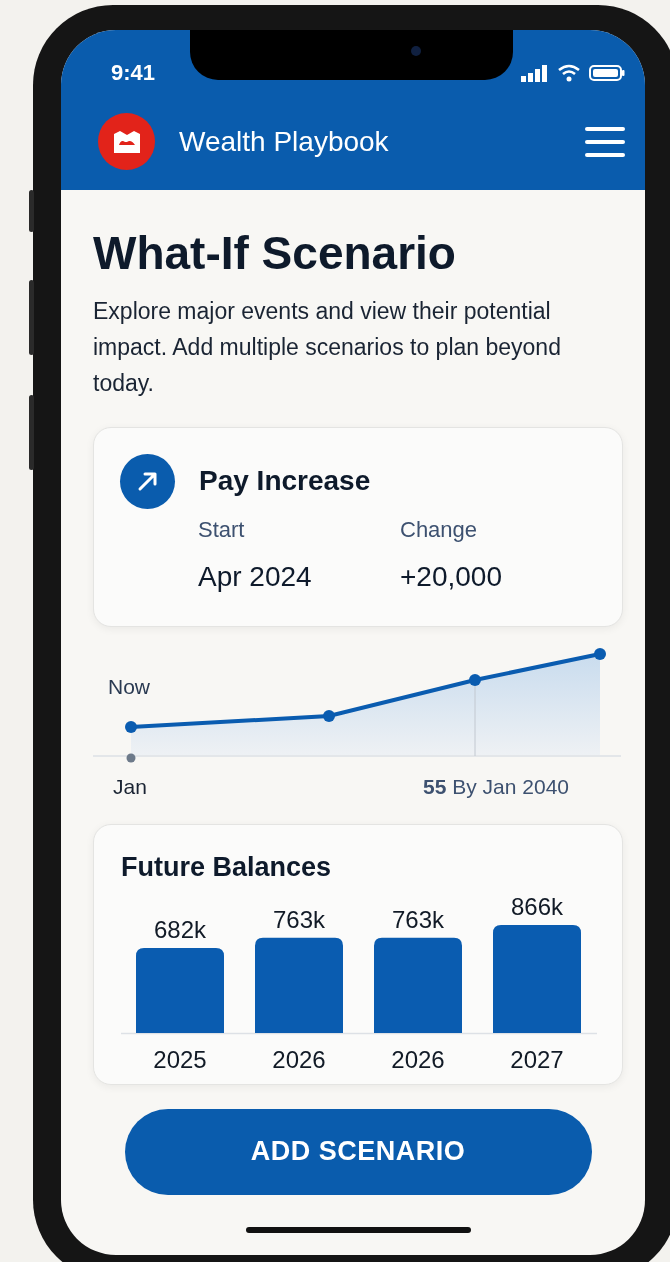  Describe the element at coordinates (126, 141) in the screenshot. I see `logo-icon` at that location.